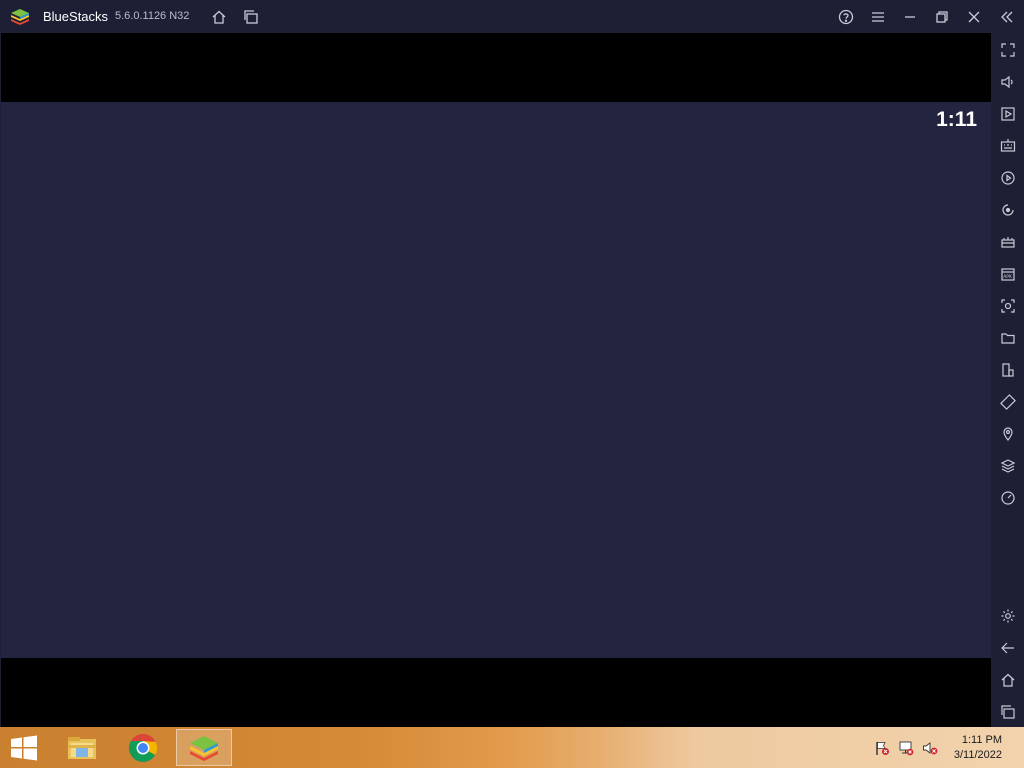 The height and width of the screenshot is (768, 1024). I want to click on volume-icon, so click(1006, 81).